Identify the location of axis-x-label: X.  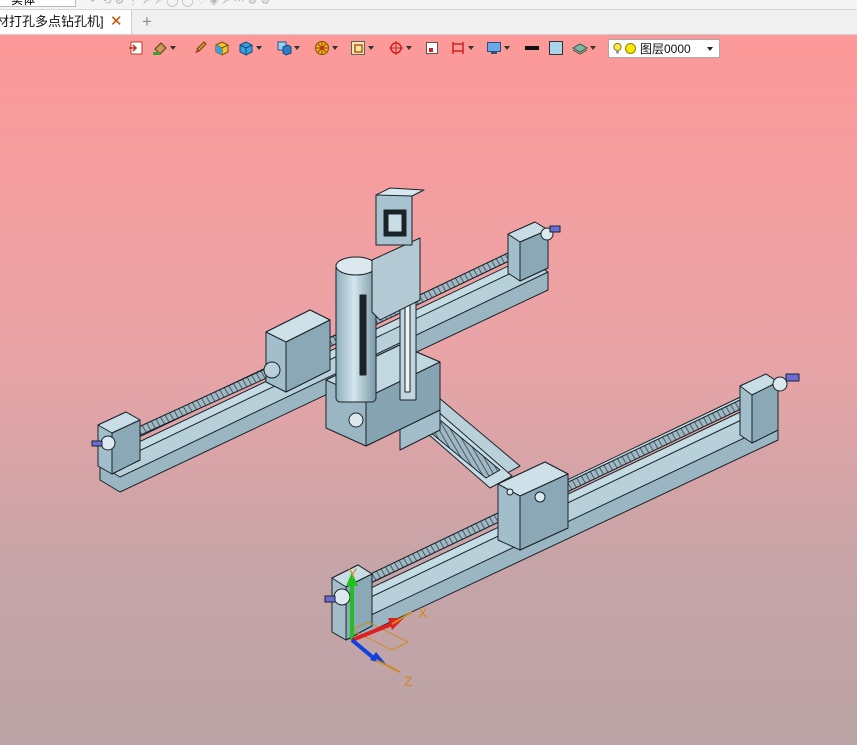
(423, 613).